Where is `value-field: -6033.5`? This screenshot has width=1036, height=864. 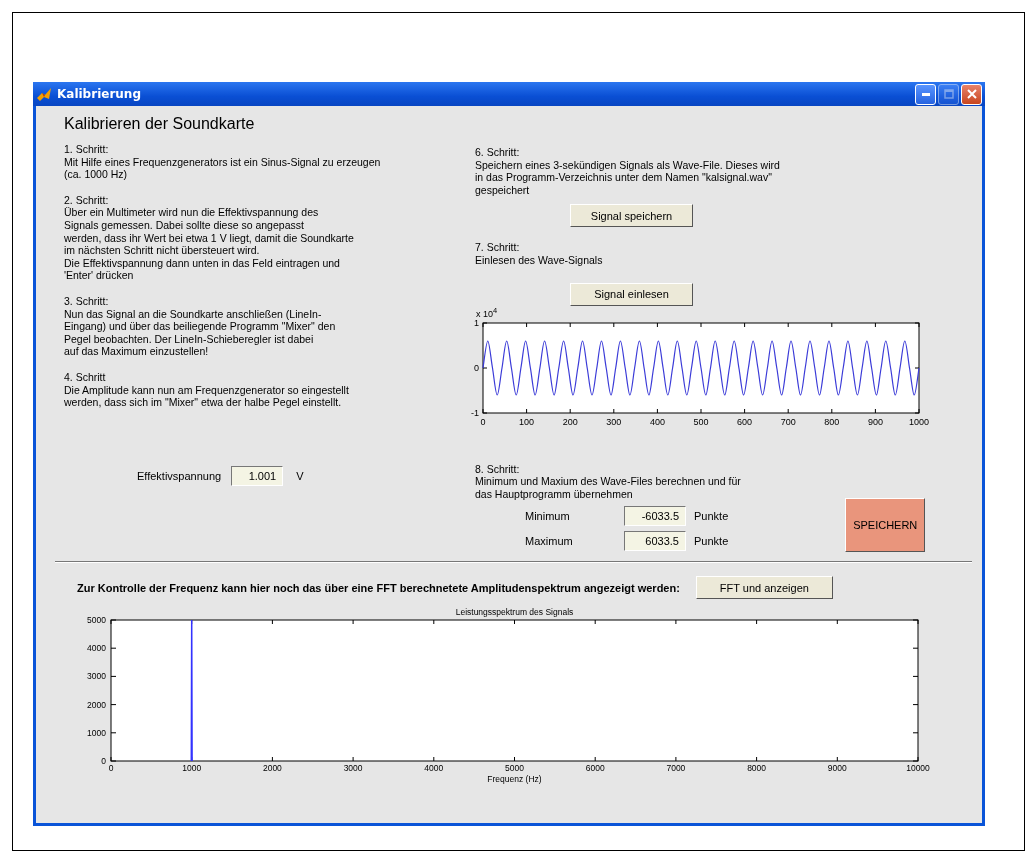
value-field: -6033.5 is located at coordinates (655, 516).